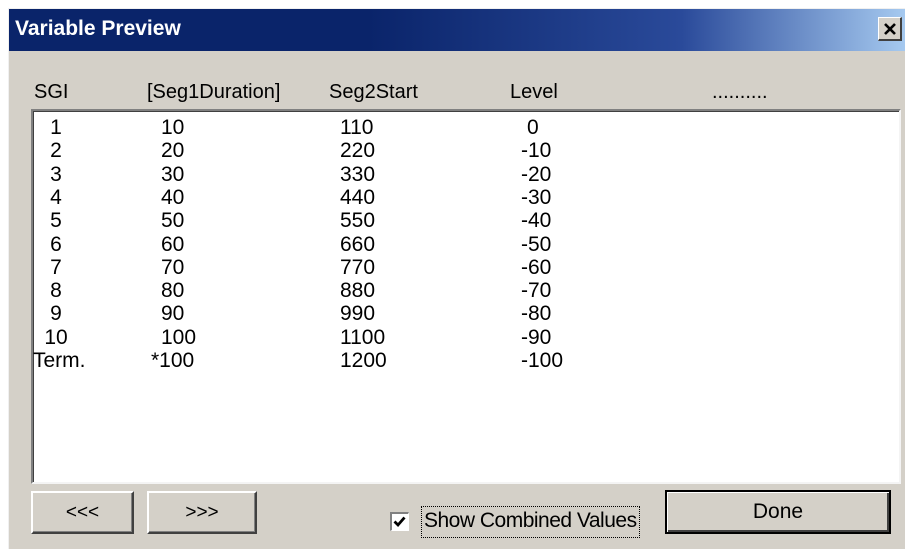 This screenshot has width=905, height=549. What do you see at coordinates (51, 92) in the screenshot?
I see `column-header-sgi: SGI` at bounding box center [51, 92].